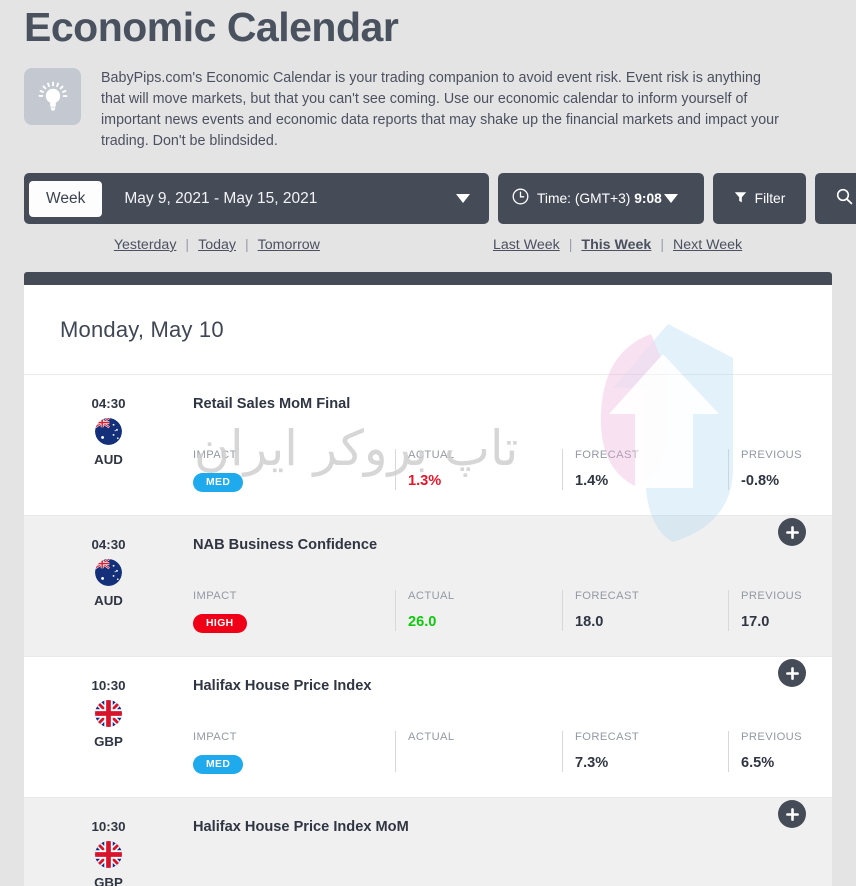  Describe the element at coordinates (759, 198) in the screenshot. I see `filter-button: Filter` at that location.